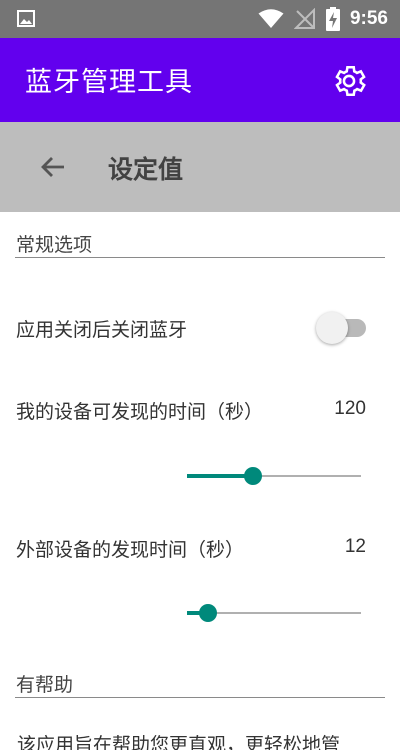  Describe the element at coordinates (45, 685) in the screenshot. I see `section-title: 有帮助` at that location.